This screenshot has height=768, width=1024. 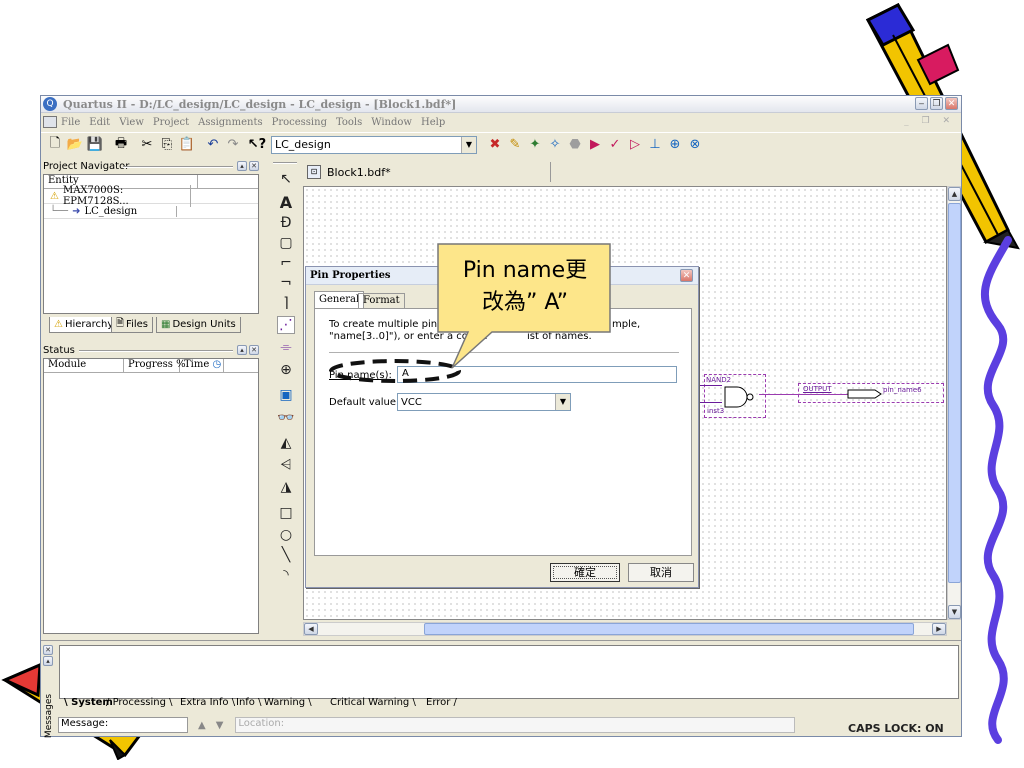 I want to click on rotate-tool-icon: ◮, so click(x=286, y=487).